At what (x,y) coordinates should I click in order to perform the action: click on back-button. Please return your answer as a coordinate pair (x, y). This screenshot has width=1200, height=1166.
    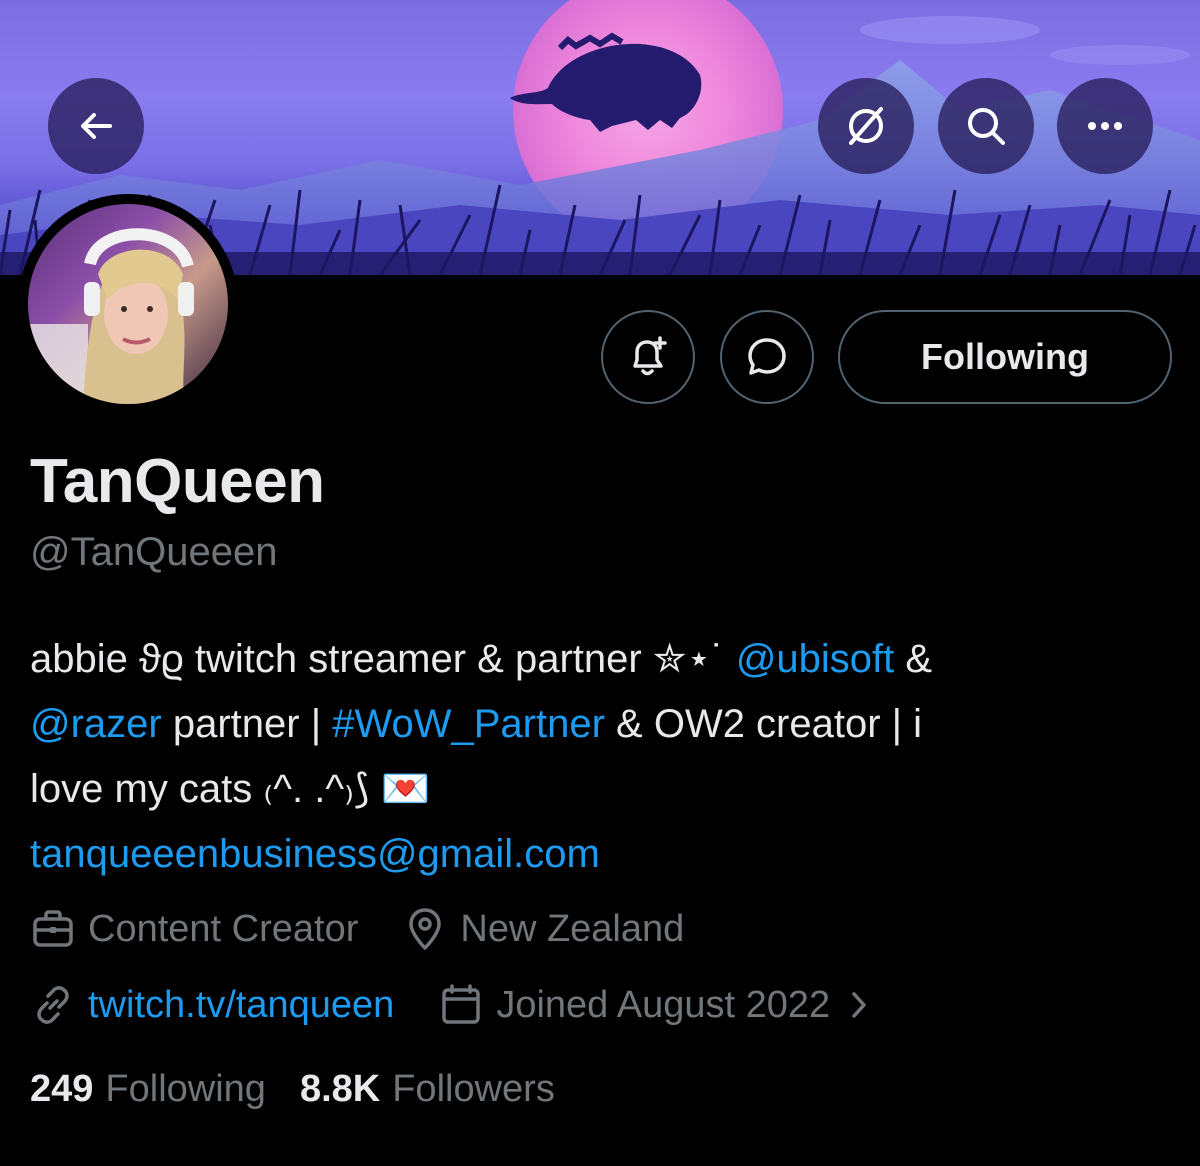
    Looking at the image, I should click on (96, 126).